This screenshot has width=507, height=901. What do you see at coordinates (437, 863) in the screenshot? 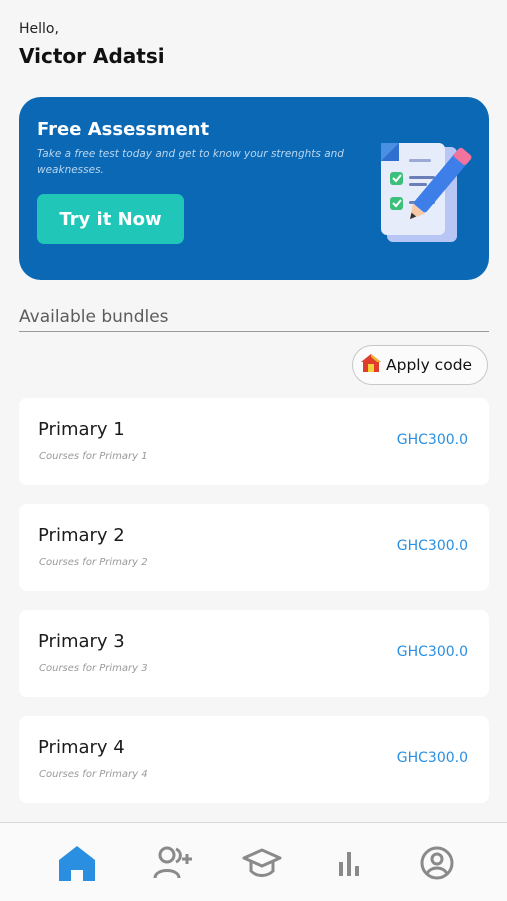
I see `profile-icon` at bounding box center [437, 863].